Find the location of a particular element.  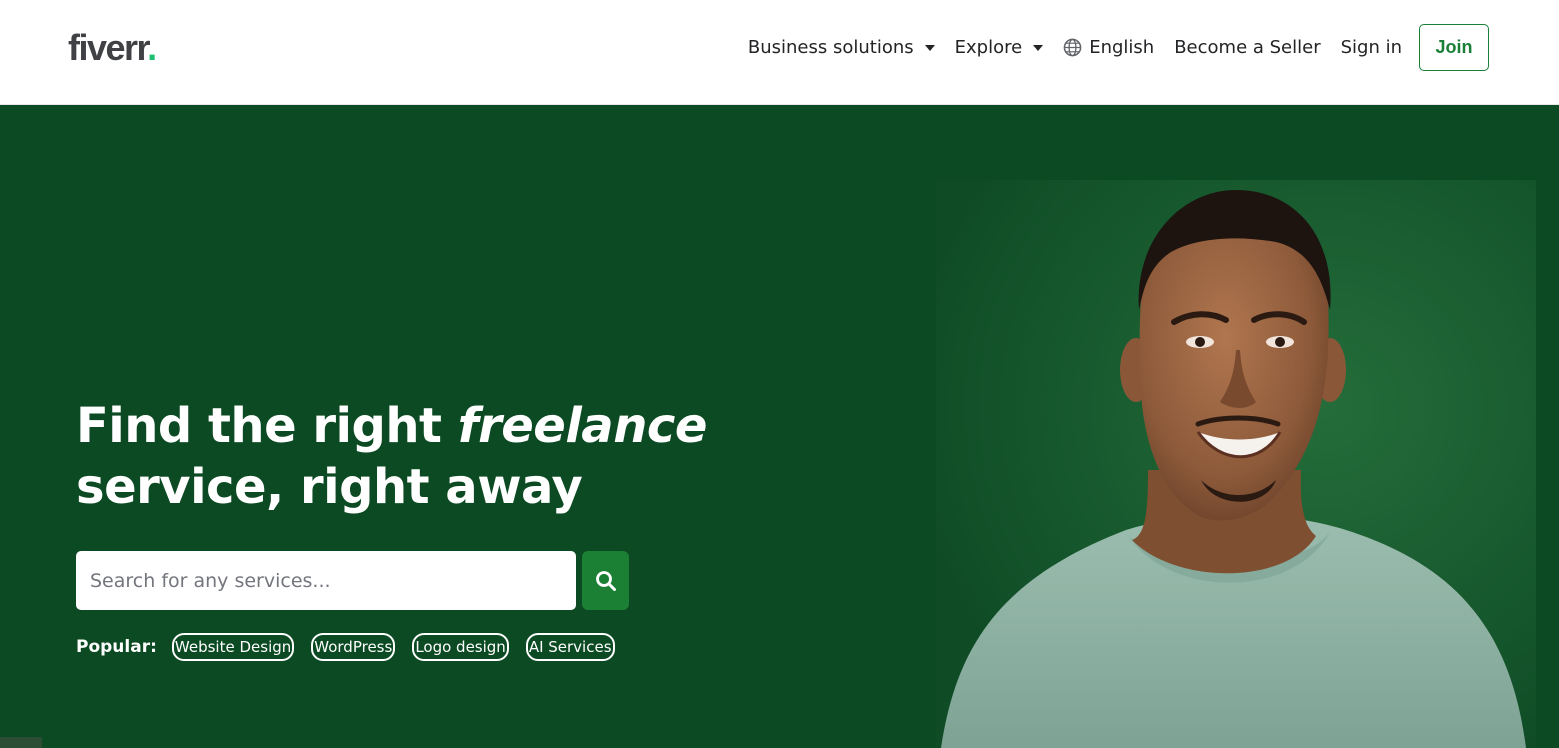

search-button is located at coordinates (605, 580).